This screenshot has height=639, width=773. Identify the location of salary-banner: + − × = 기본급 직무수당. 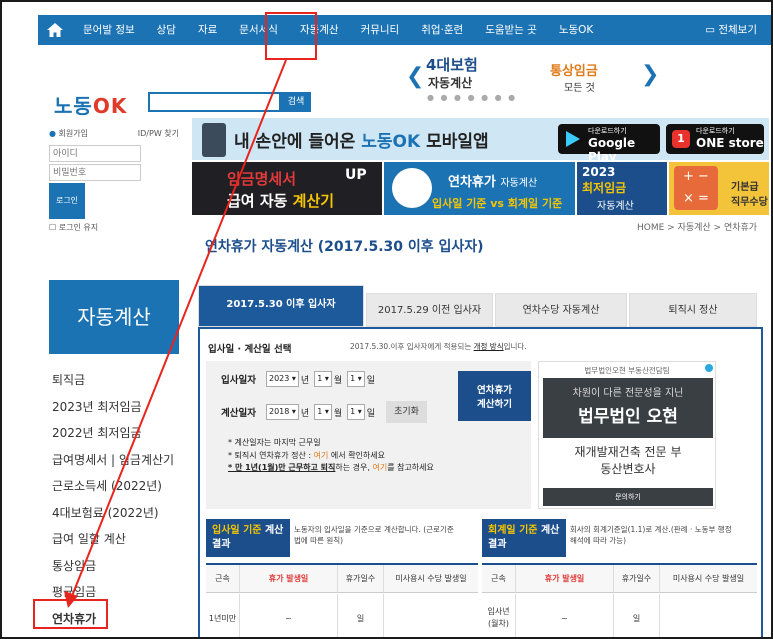
(719, 188).